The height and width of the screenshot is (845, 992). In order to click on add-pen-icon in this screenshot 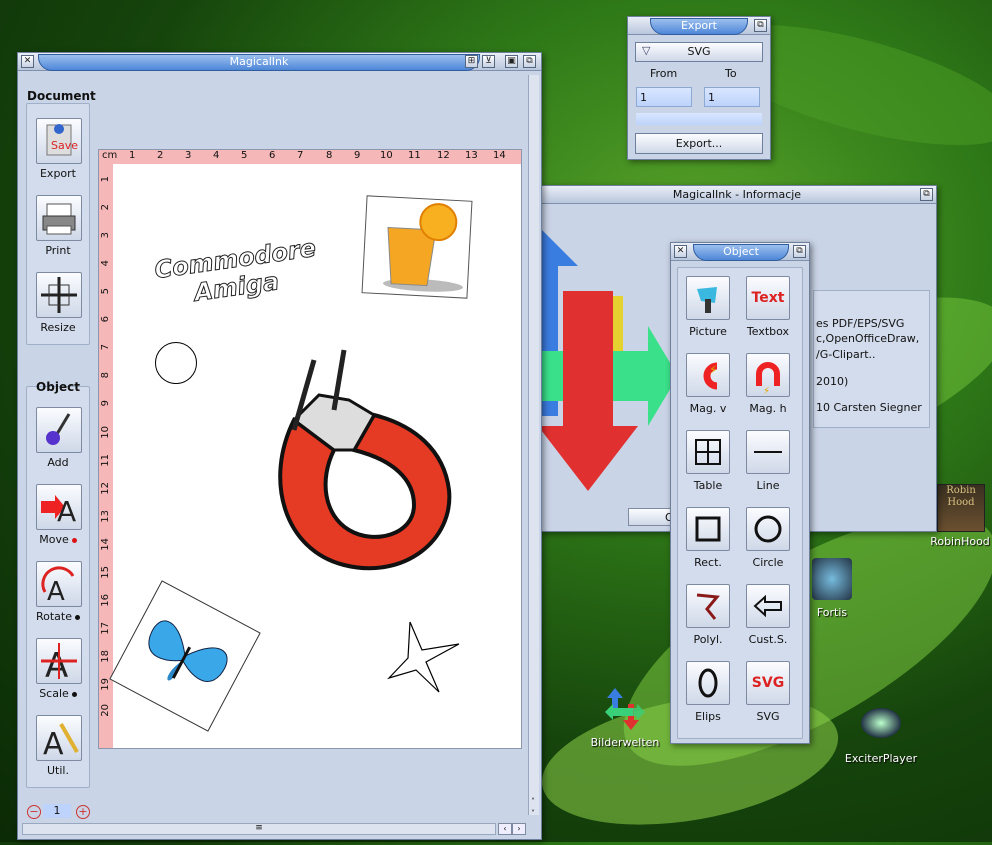, I will do `click(58, 429)`.